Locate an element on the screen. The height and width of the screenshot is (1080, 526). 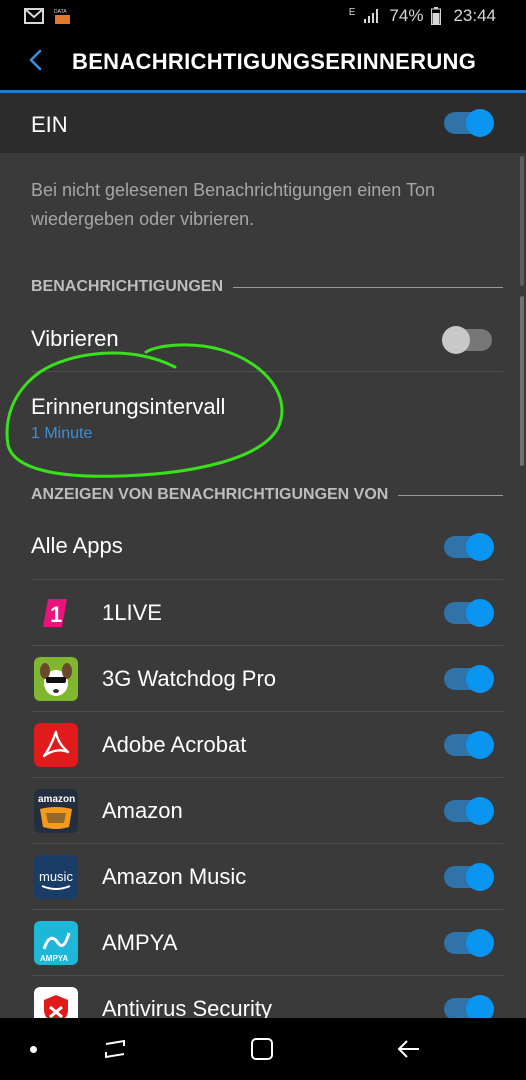
svg-text: amazon is located at coordinates (56, 799).